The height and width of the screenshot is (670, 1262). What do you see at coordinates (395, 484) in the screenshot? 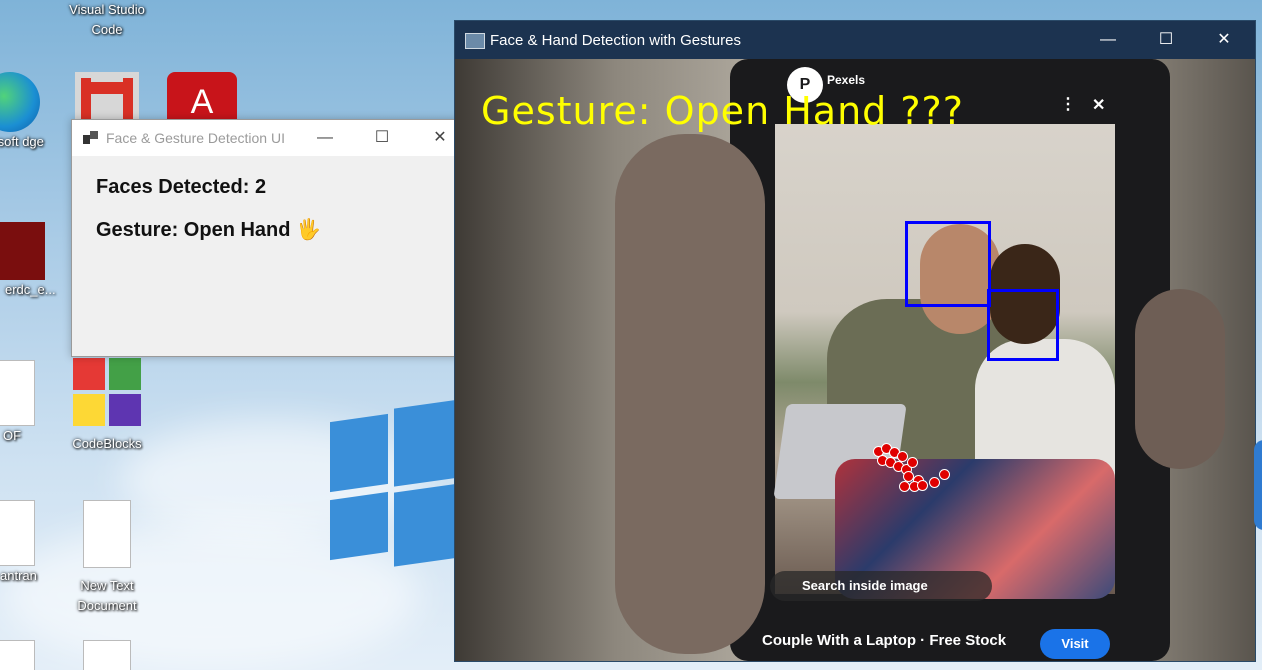
I see `windows-logo` at bounding box center [395, 484].